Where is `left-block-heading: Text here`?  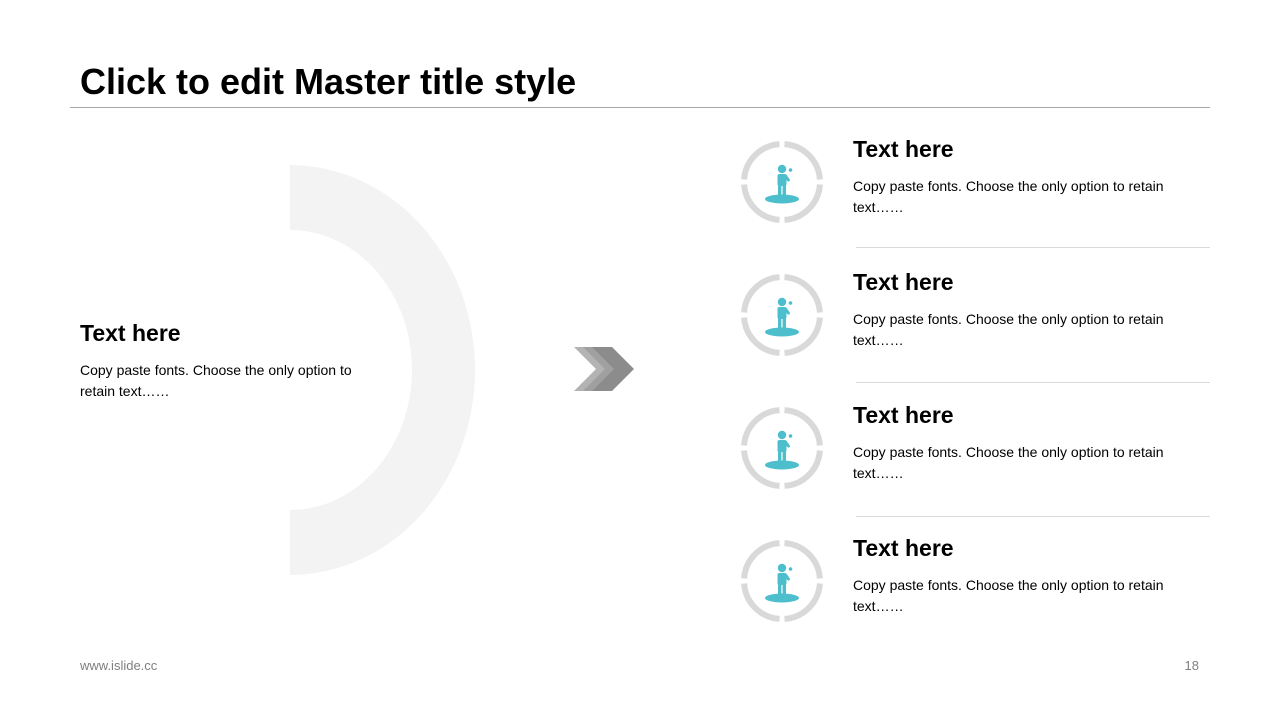 left-block-heading: Text here is located at coordinates (130, 333).